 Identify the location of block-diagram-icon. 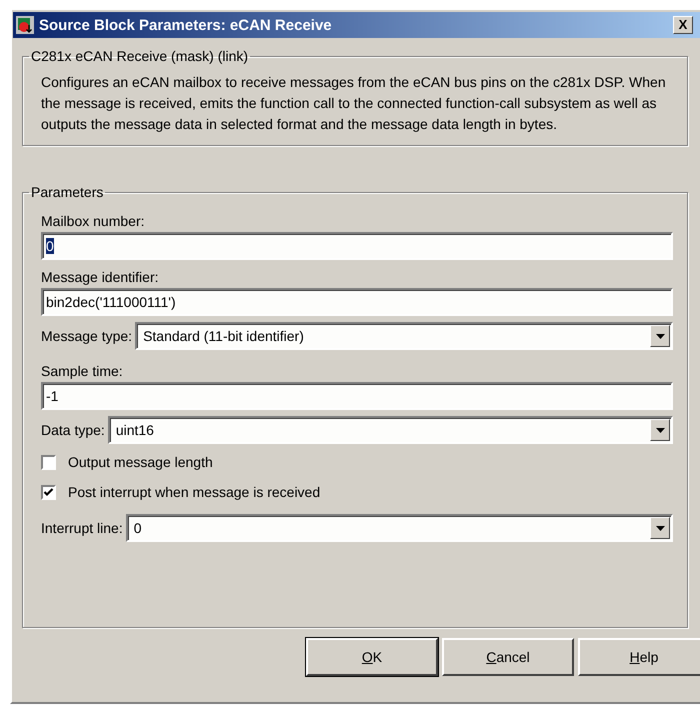
(25, 25).